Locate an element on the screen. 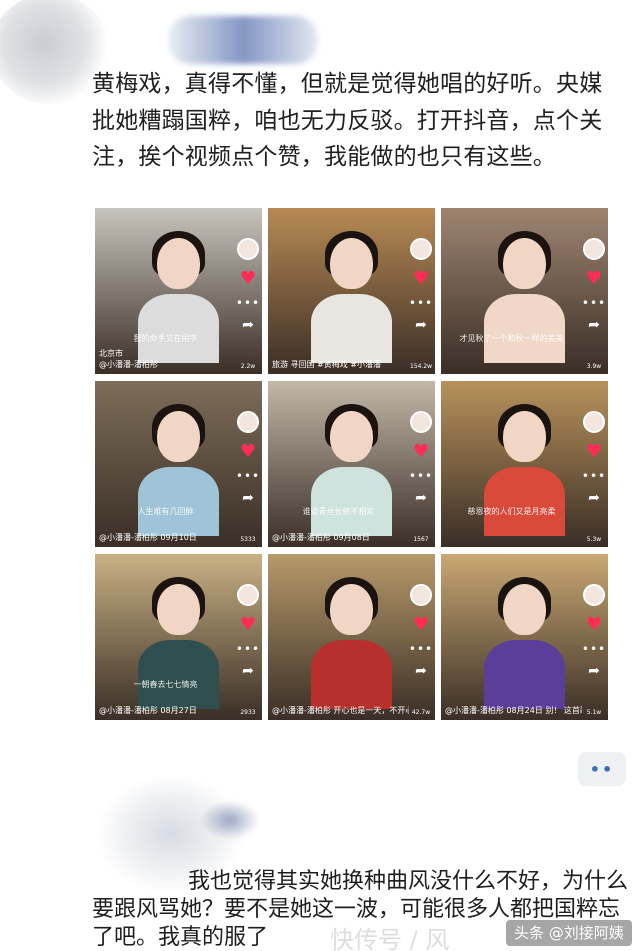  share-count: 2933 is located at coordinates (248, 712).